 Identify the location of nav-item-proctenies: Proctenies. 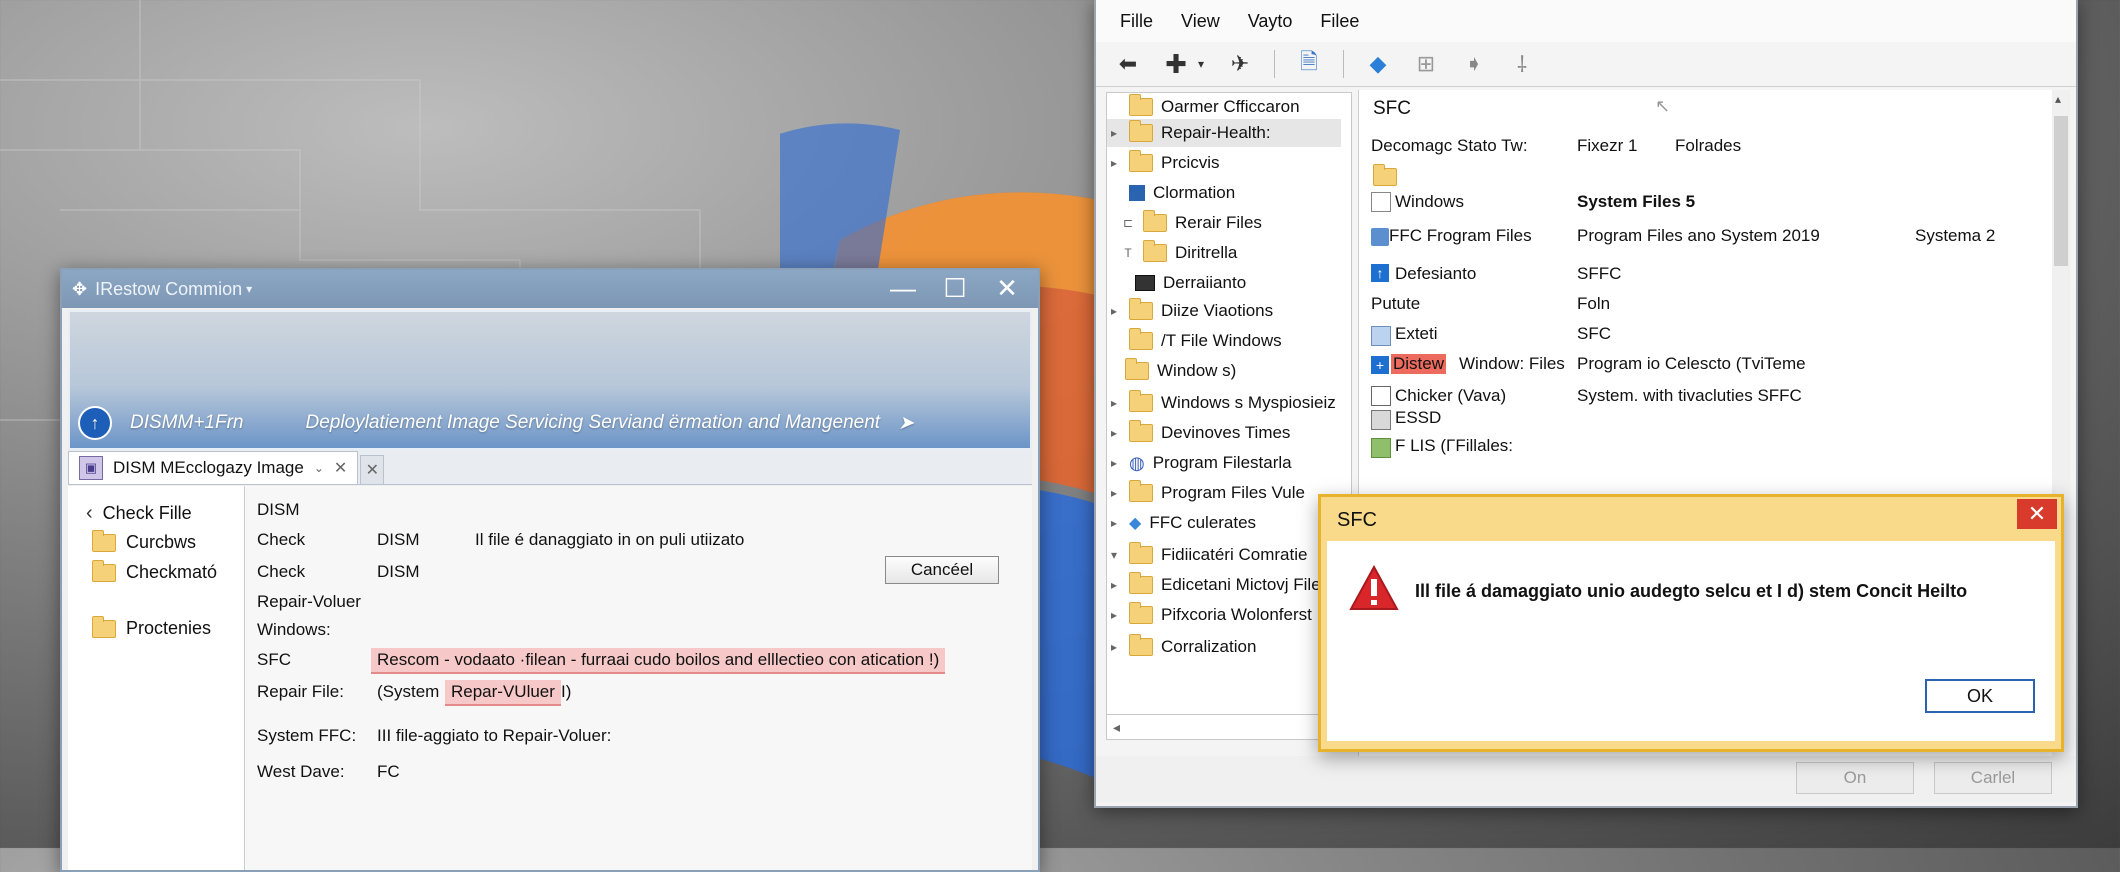
(151, 627).